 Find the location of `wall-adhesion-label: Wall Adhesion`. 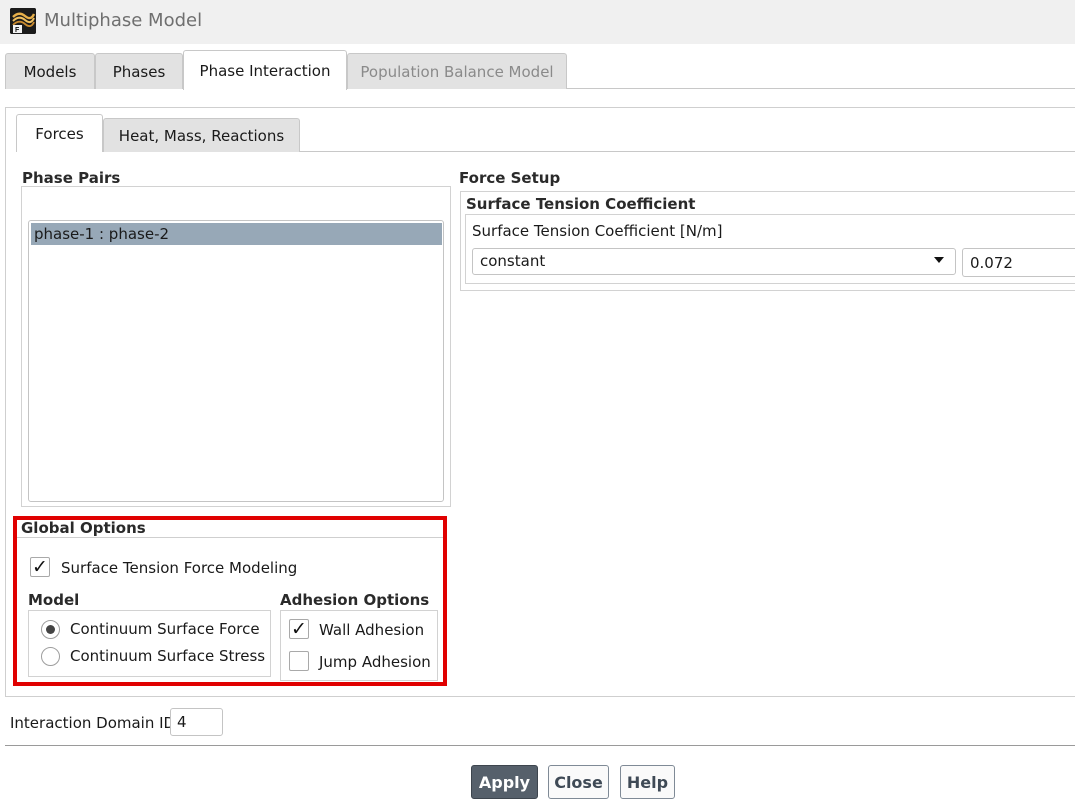

wall-adhesion-label: Wall Adhesion is located at coordinates (372, 630).